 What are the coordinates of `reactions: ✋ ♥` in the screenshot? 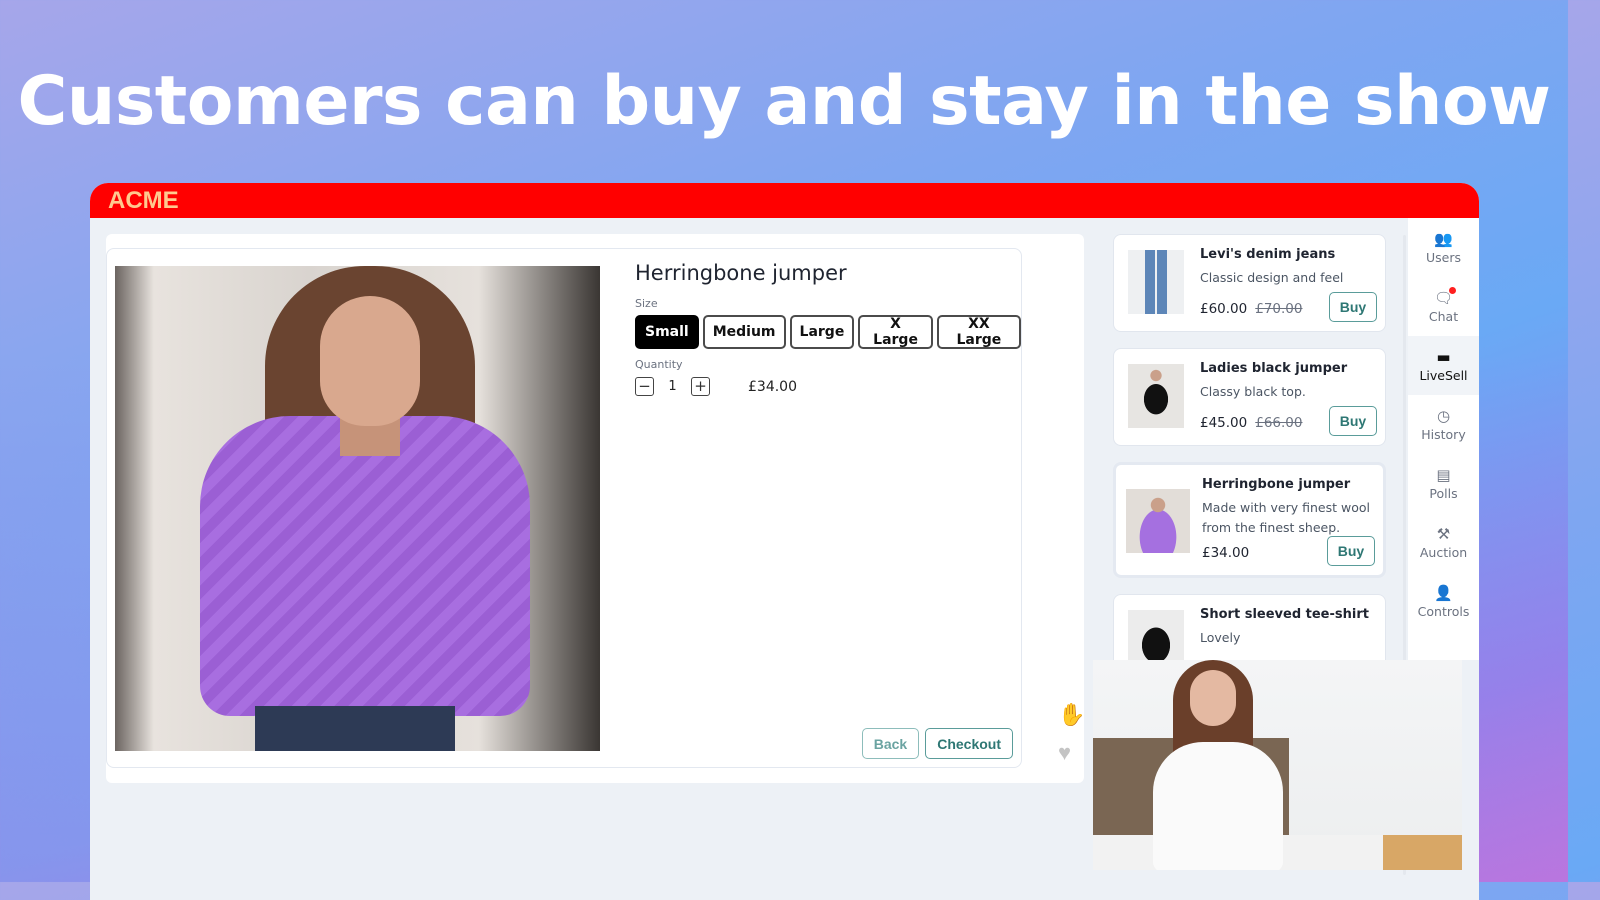 It's located at (1071, 734).